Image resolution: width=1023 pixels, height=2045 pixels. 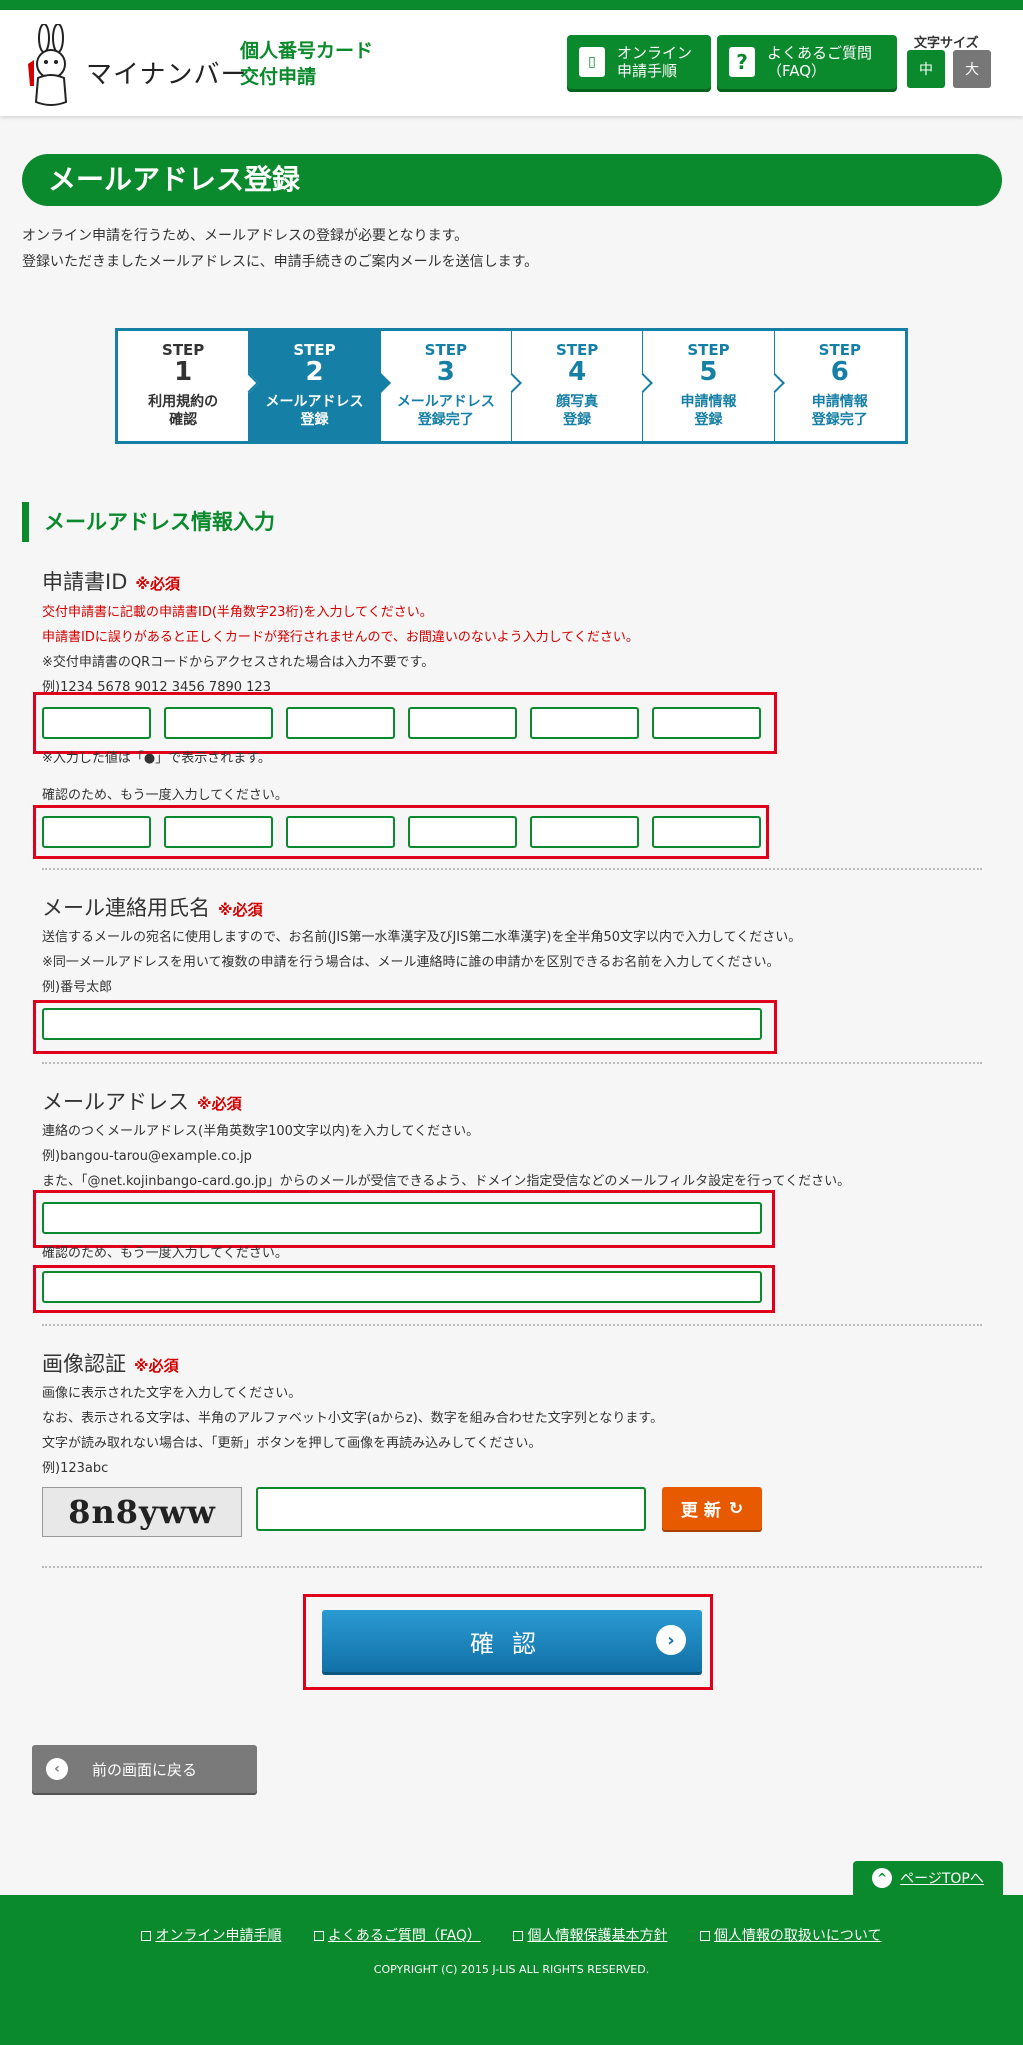 What do you see at coordinates (742, 62) in the screenshot?
I see `question-icon: ?` at bounding box center [742, 62].